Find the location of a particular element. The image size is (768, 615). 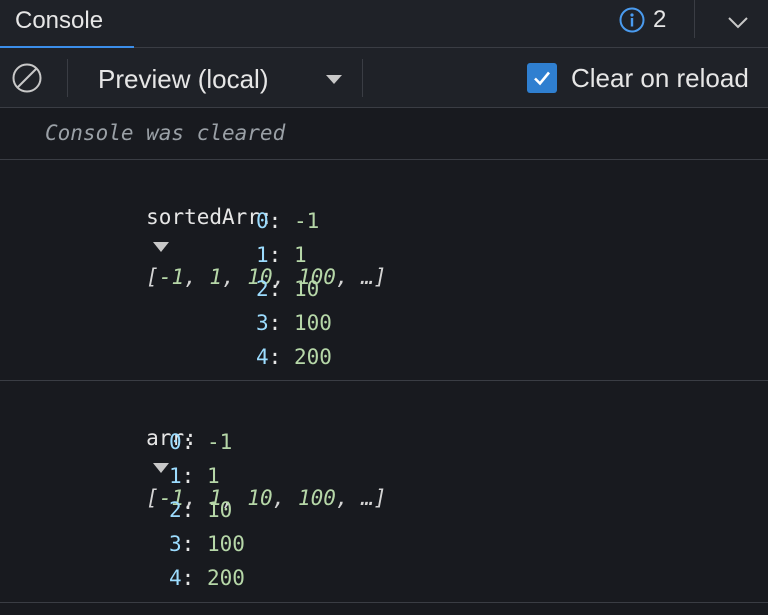

clear-on-reload-checkbox is located at coordinates (542, 78).